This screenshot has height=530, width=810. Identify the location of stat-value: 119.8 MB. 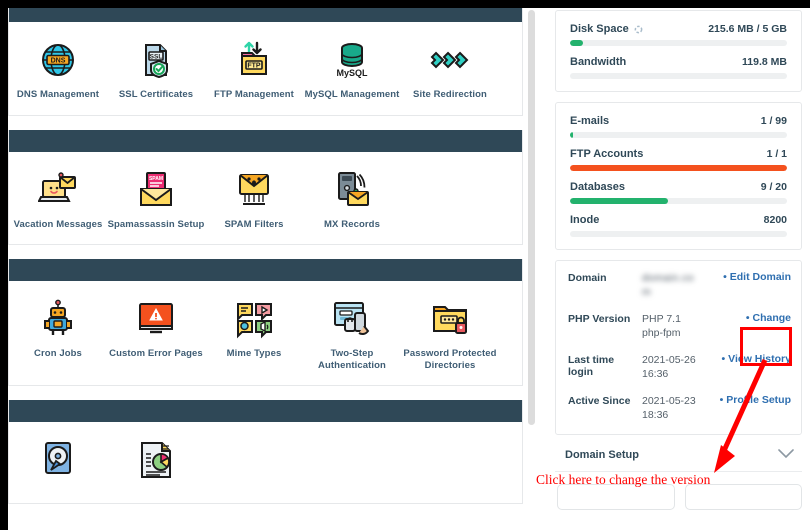
(764, 62).